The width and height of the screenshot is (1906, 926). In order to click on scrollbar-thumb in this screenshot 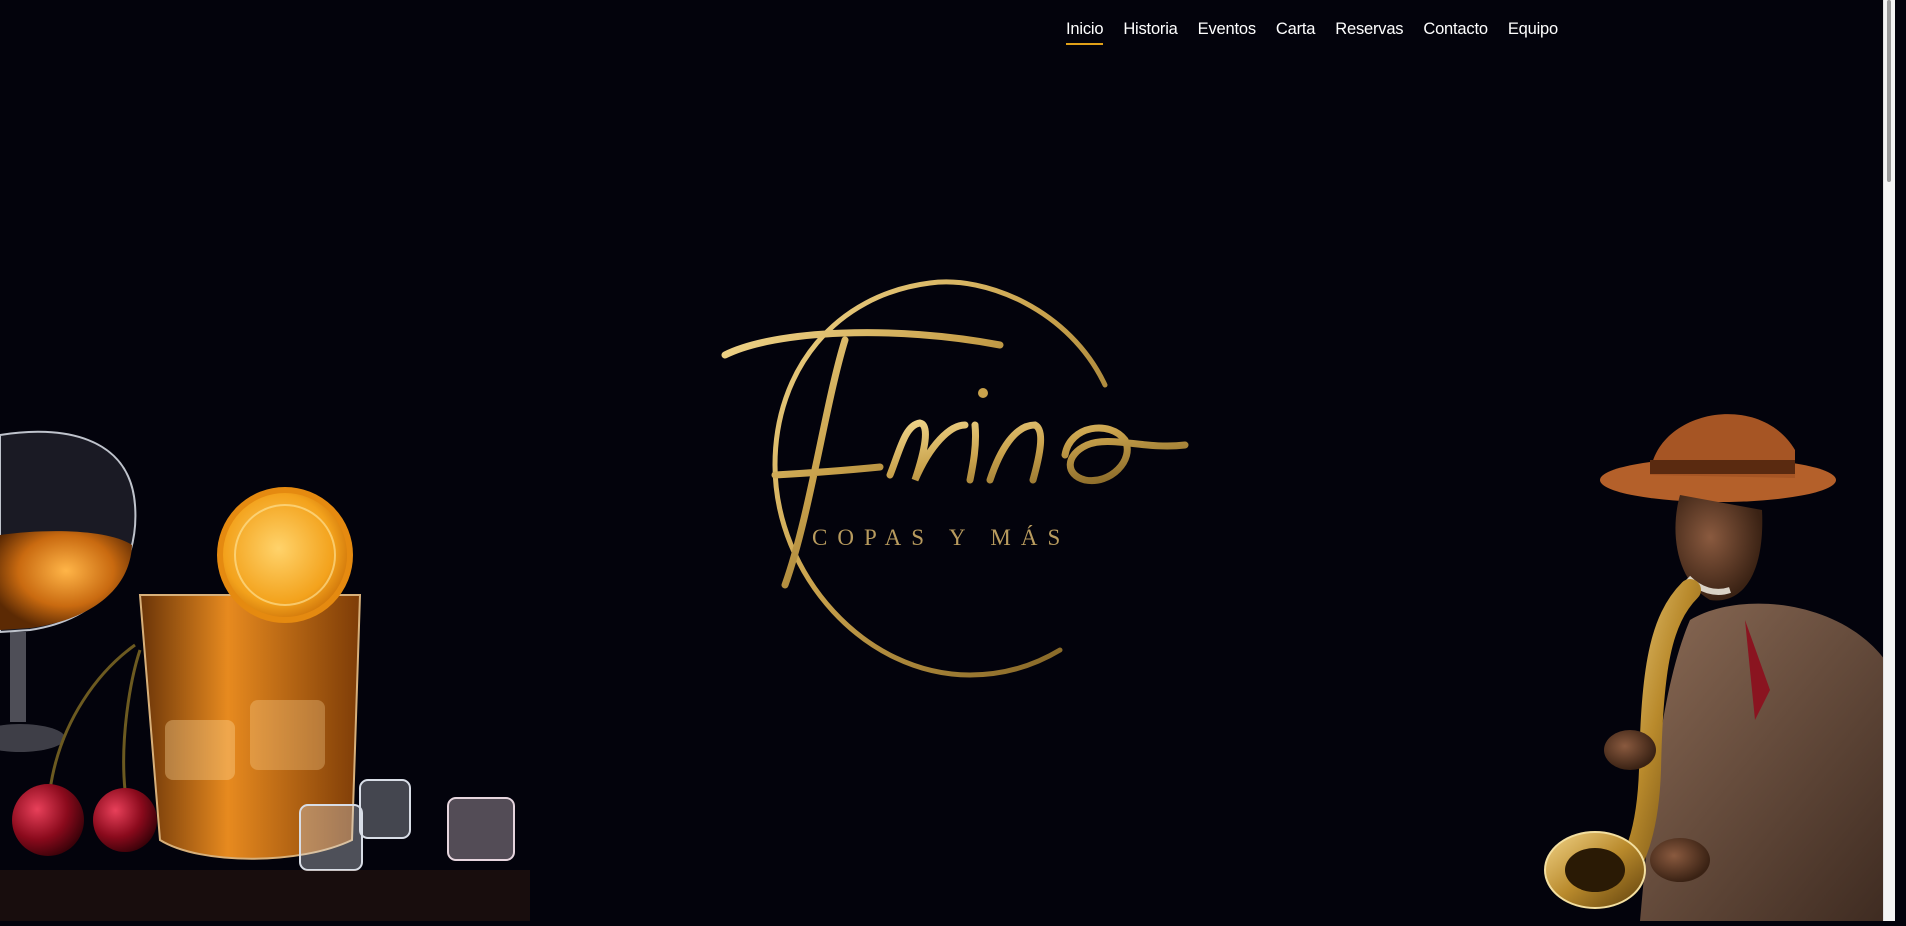, I will do `click(1889, 91)`.